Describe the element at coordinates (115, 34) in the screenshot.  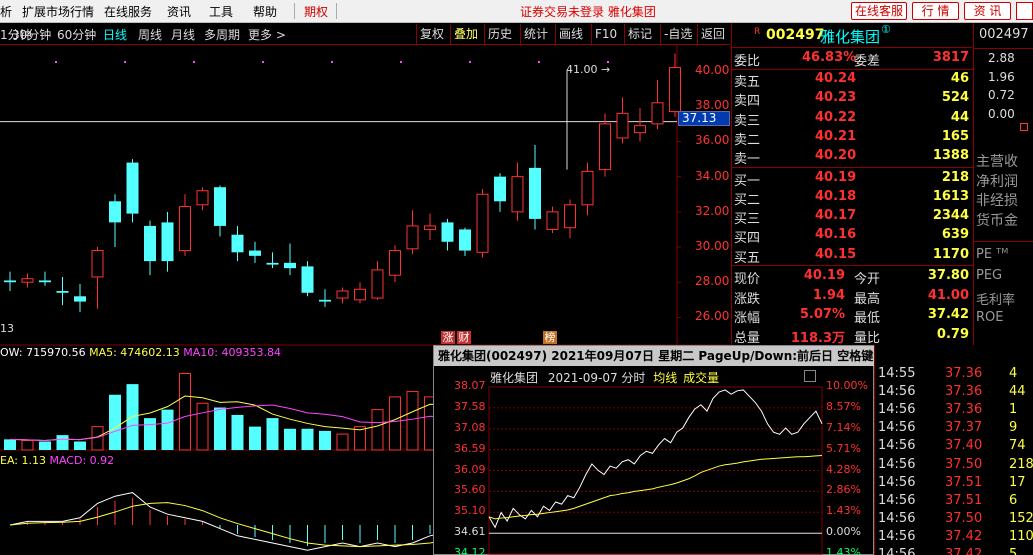
I see `period-daily: 日线` at that location.